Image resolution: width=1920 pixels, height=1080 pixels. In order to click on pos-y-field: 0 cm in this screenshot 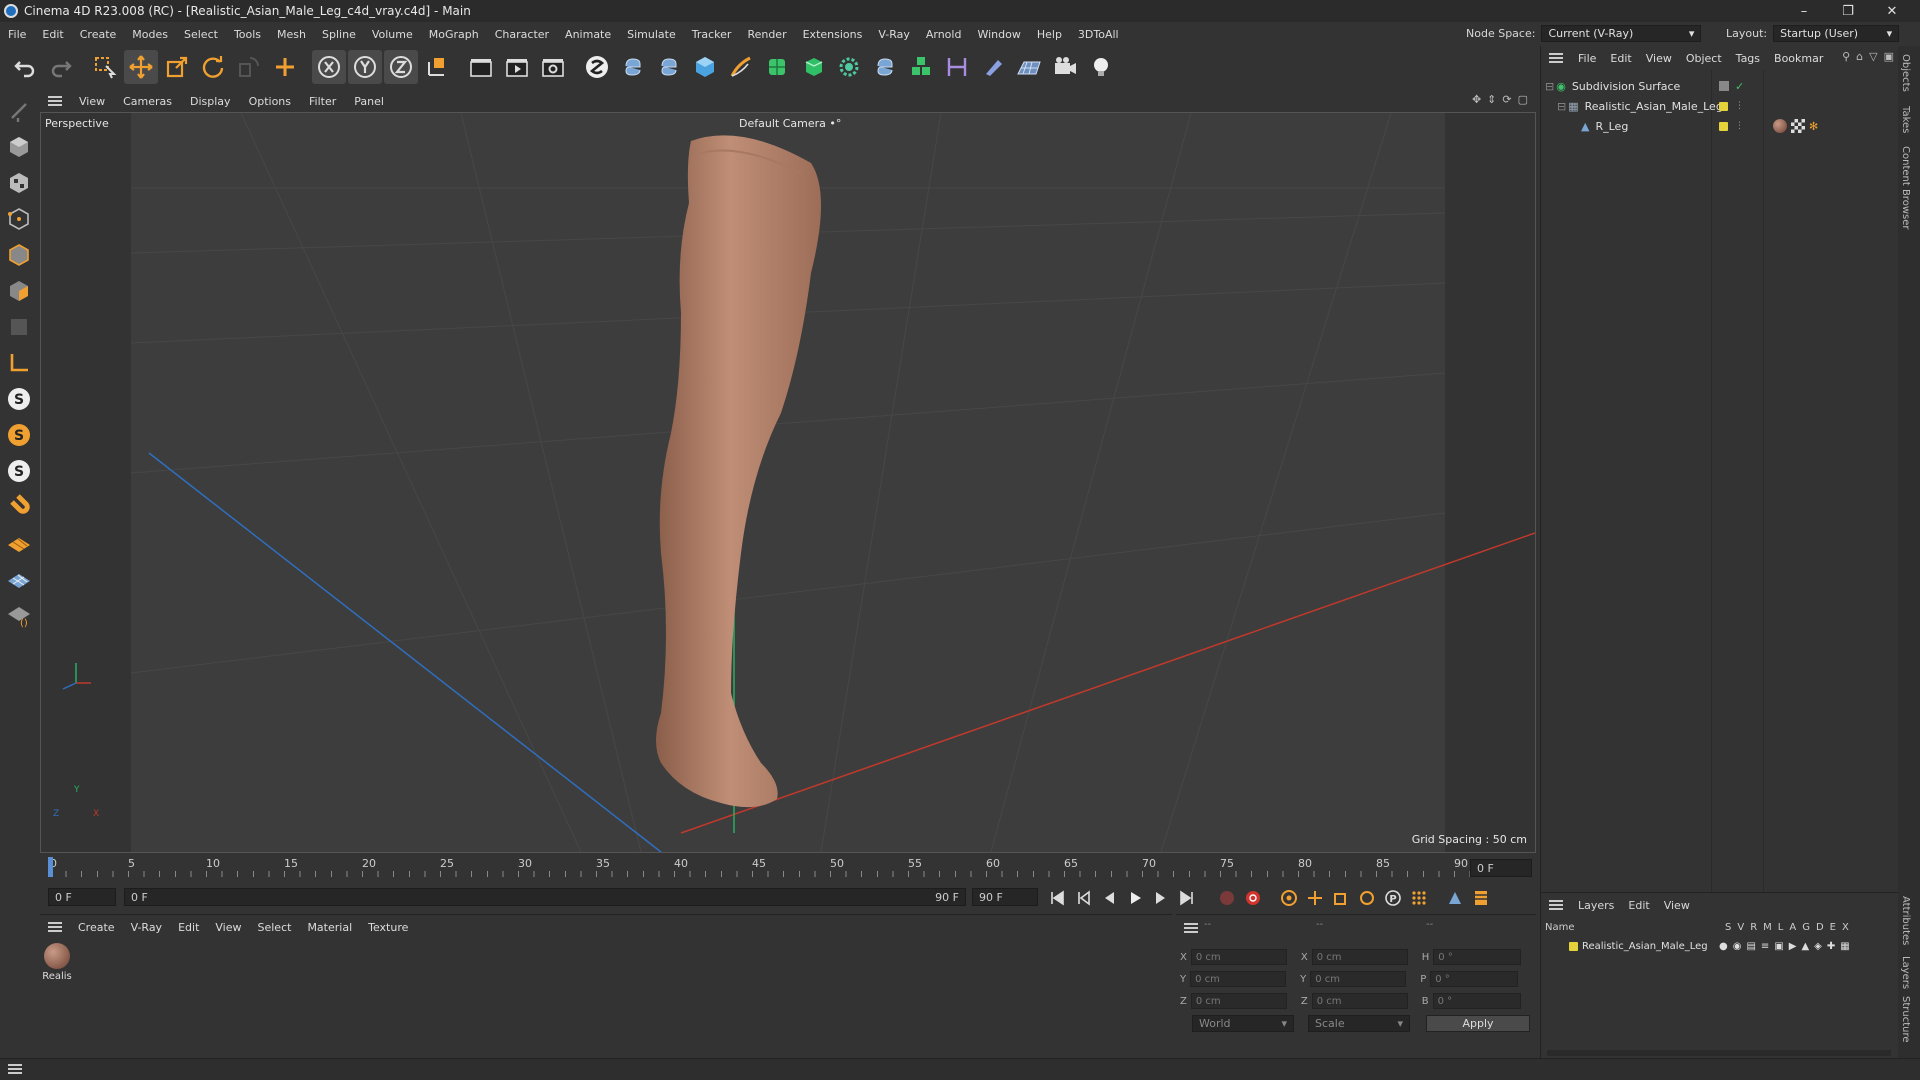, I will do `click(1238, 979)`.